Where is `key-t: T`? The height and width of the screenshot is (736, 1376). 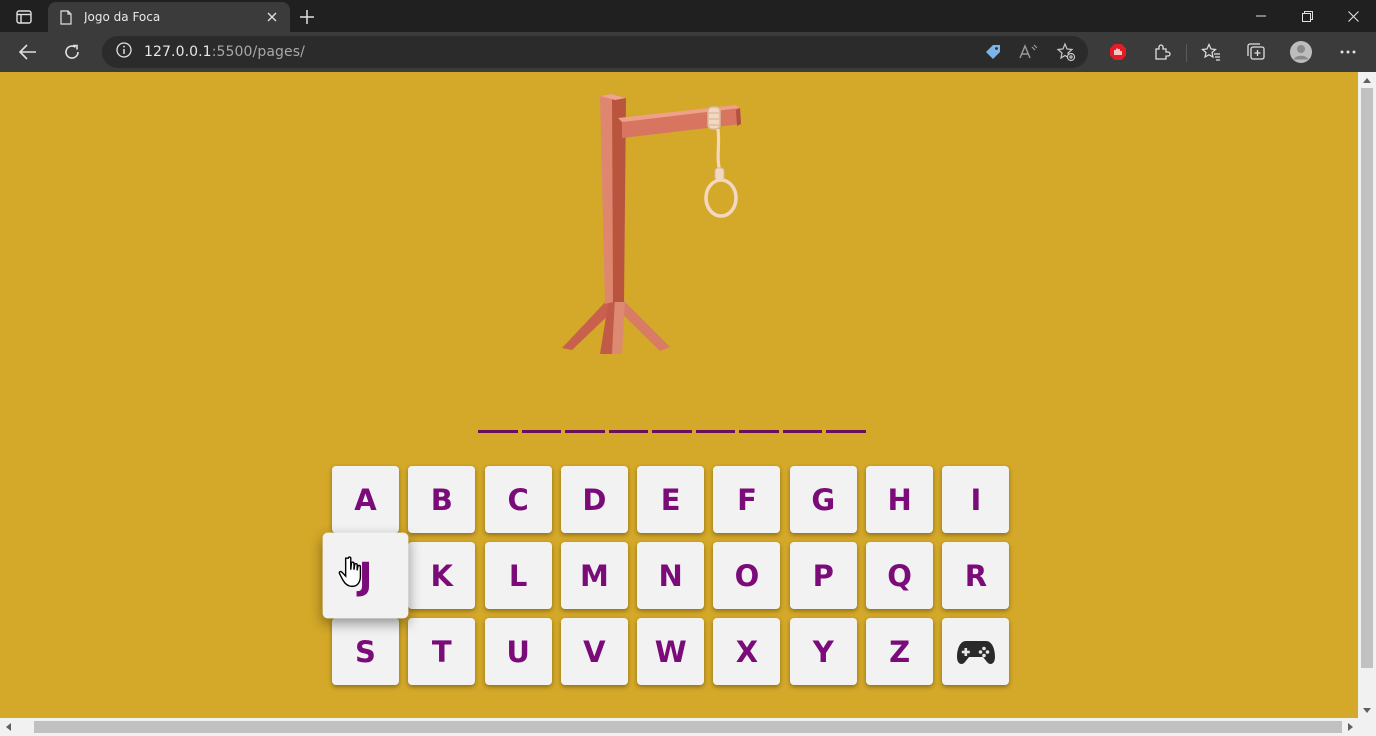 key-t: T is located at coordinates (442, 651).